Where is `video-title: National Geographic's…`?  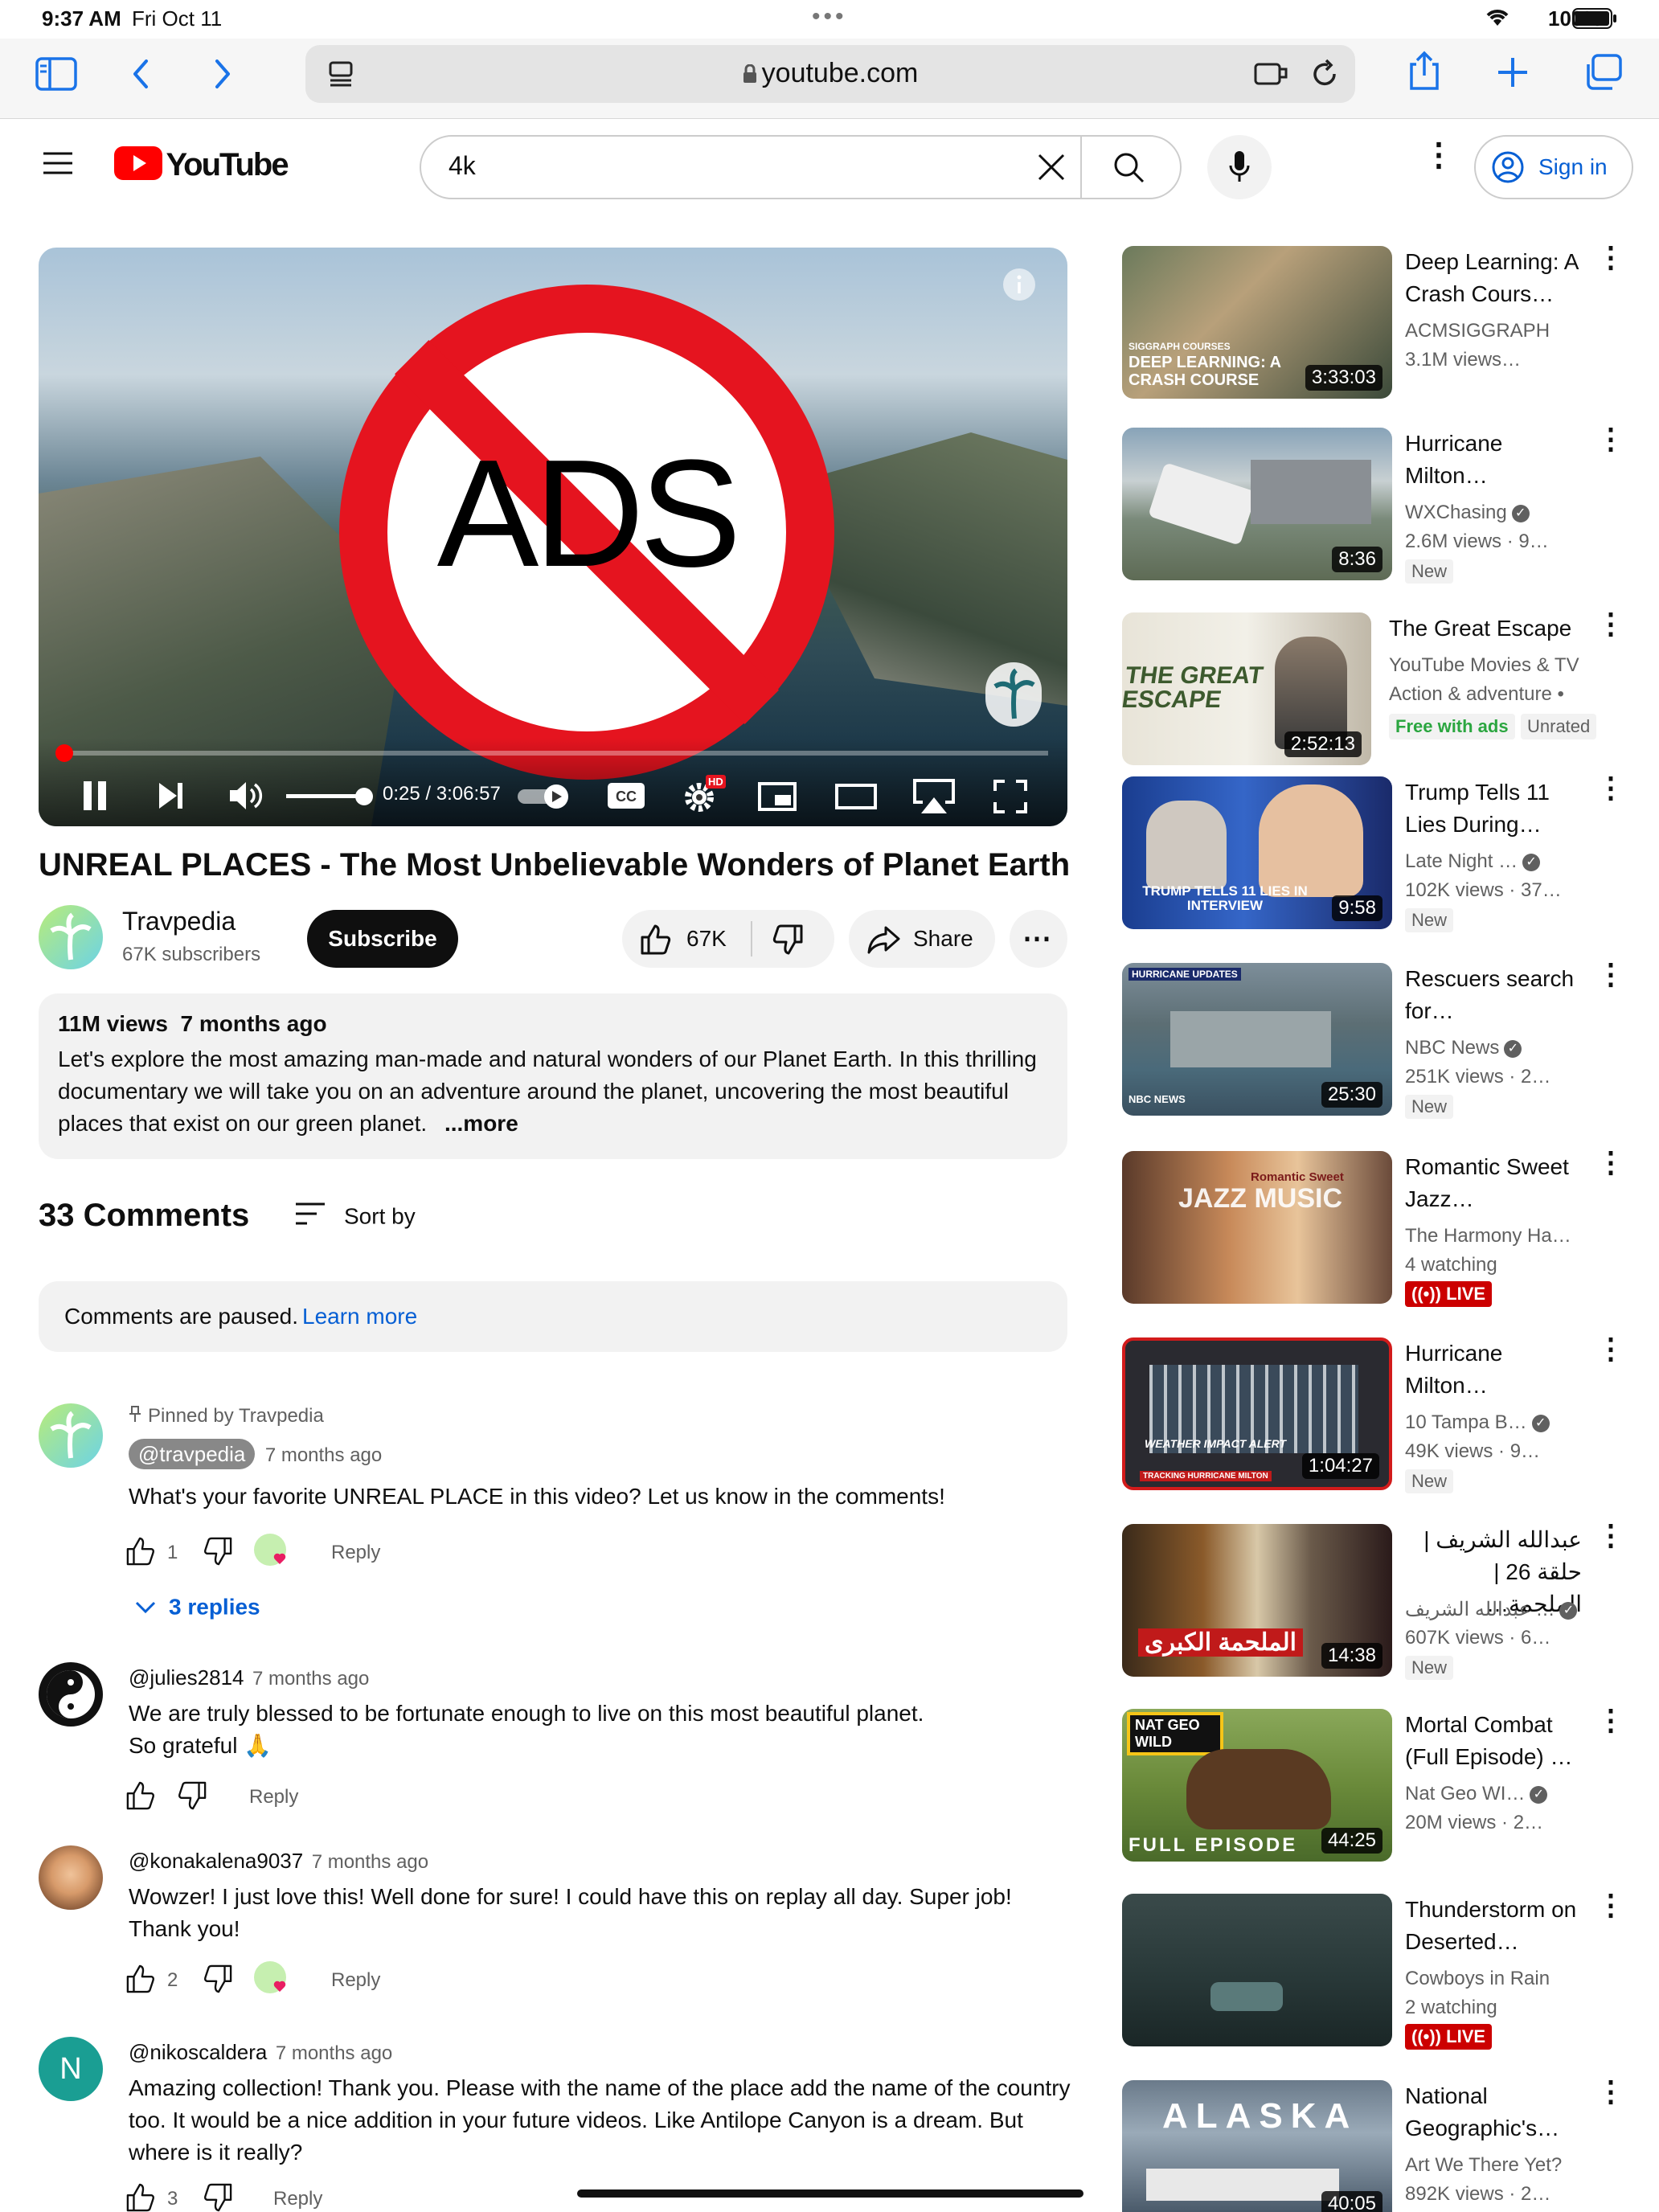
video-title: National Geographic's… is located at coordinates (1493, 2112).